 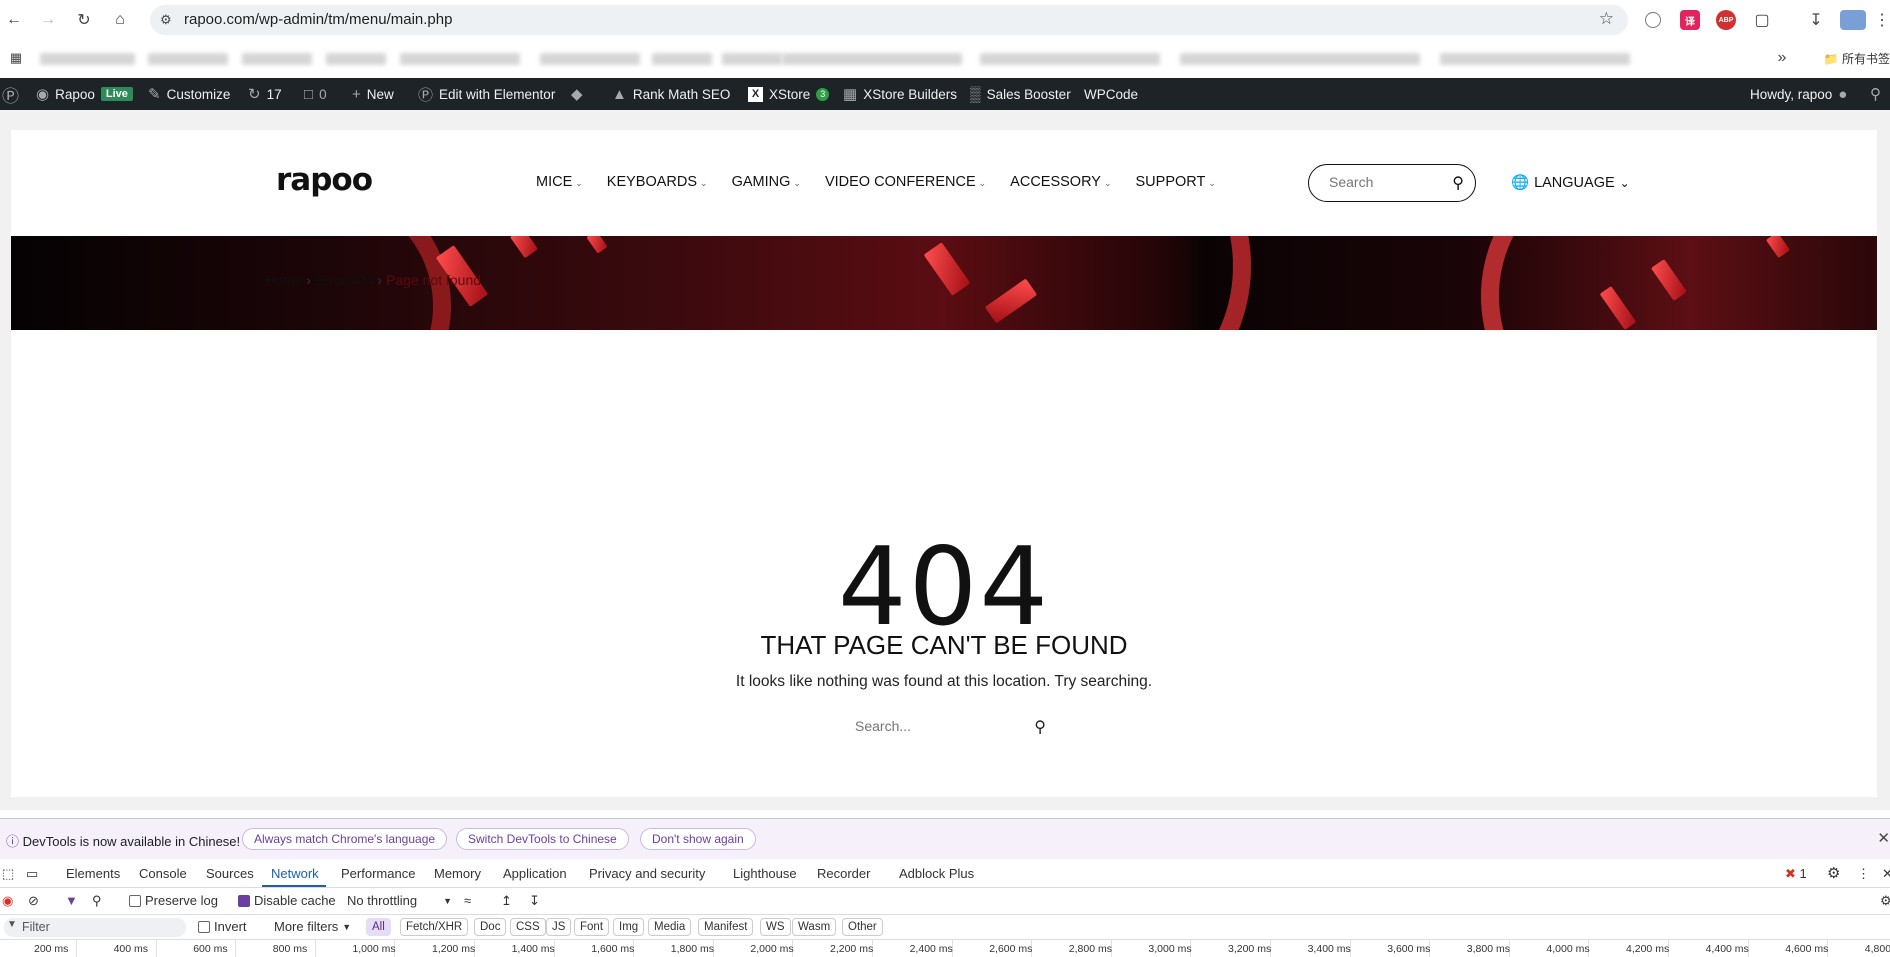 What do you see at coordinates (434, 927) in the screenshot?
I see `type-filter-fetch-xhr: Fetch/XHR` at bounding box center [434, 927].